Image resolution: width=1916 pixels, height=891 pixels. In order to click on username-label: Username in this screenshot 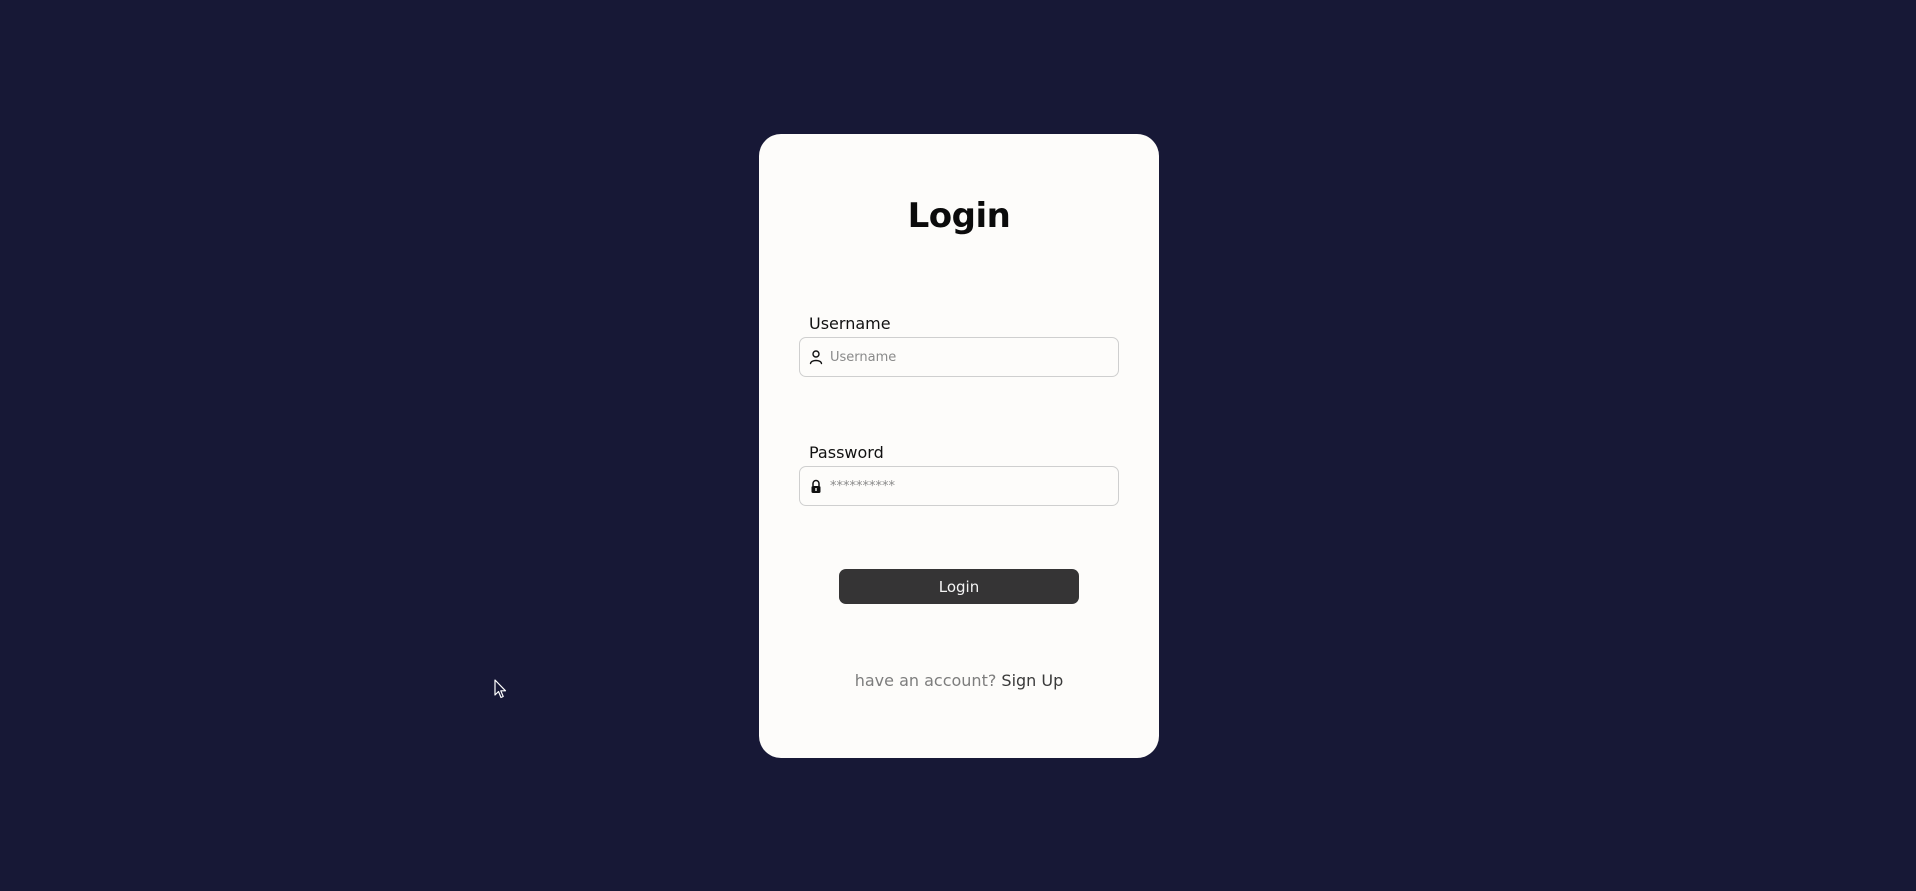, I will do `click(850, 323)`.